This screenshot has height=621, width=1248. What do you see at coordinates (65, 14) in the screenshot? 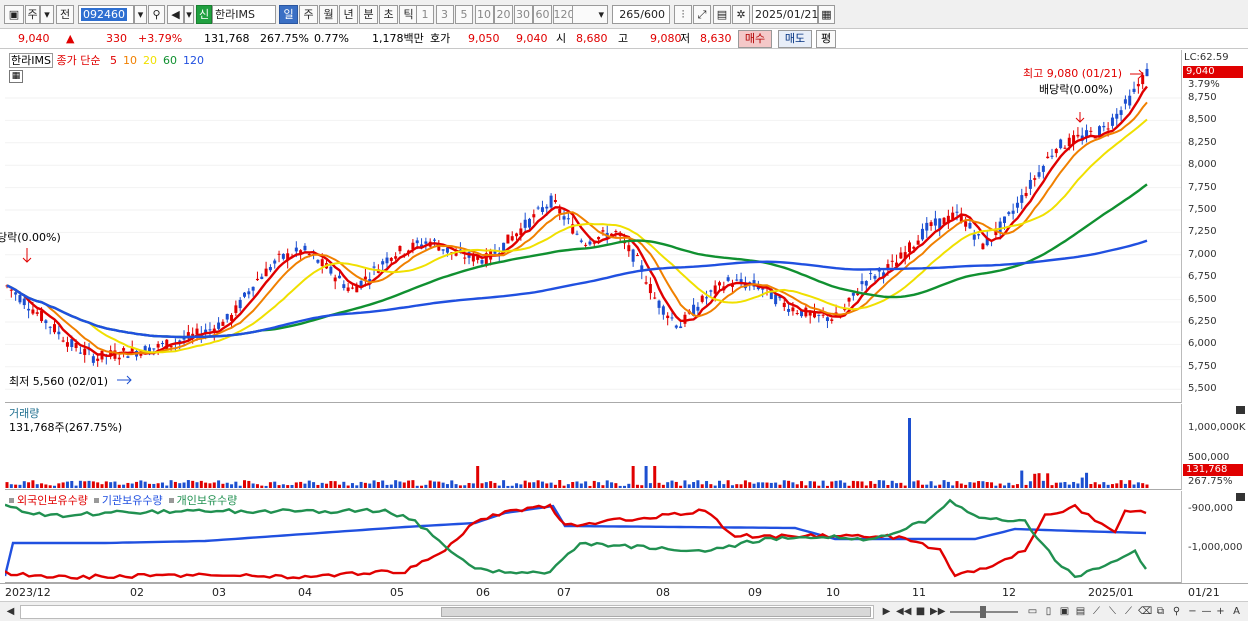
I see `prev-button: 전` at bounding box center [65, 14].